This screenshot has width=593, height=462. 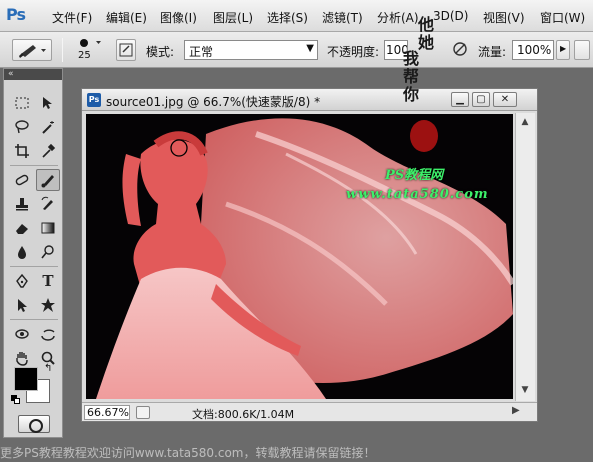 I want to click on close-button: ✕, so click(x=505, y=99).